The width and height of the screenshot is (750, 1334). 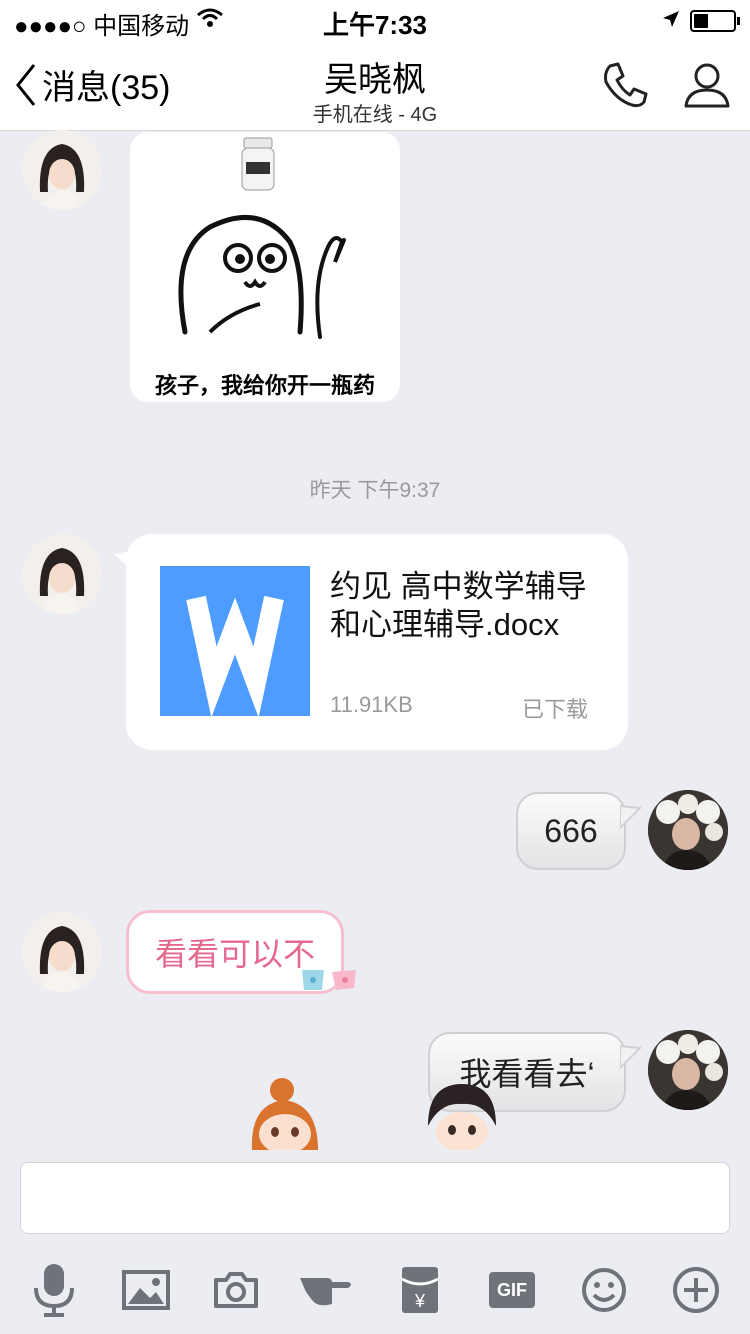 What do you see at coordinates (375, 25) in the screenshot?
I see `clock: 上午7:33` at bounding box center [375, 25].